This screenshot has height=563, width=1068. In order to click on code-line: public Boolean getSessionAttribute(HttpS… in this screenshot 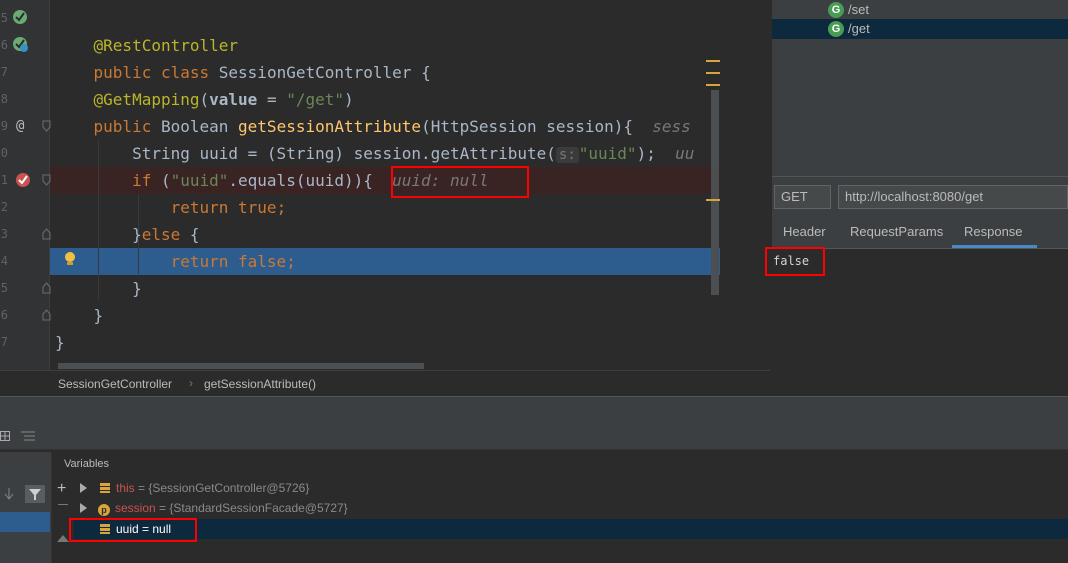, I will do `click(386, 126)`.